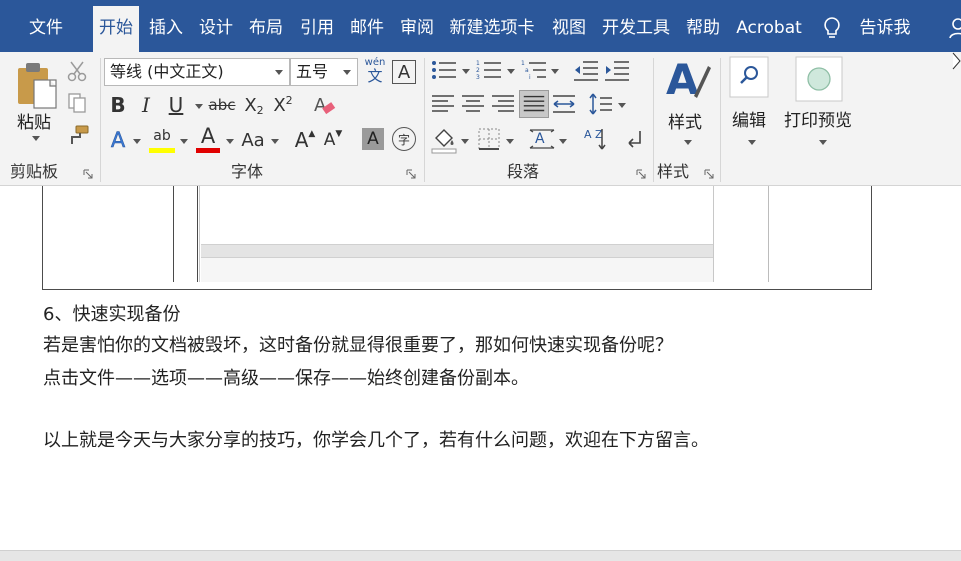 The height and width of the screenshot is (561, 961). I want to click on tab-layout: 布局, so click(266, 30).